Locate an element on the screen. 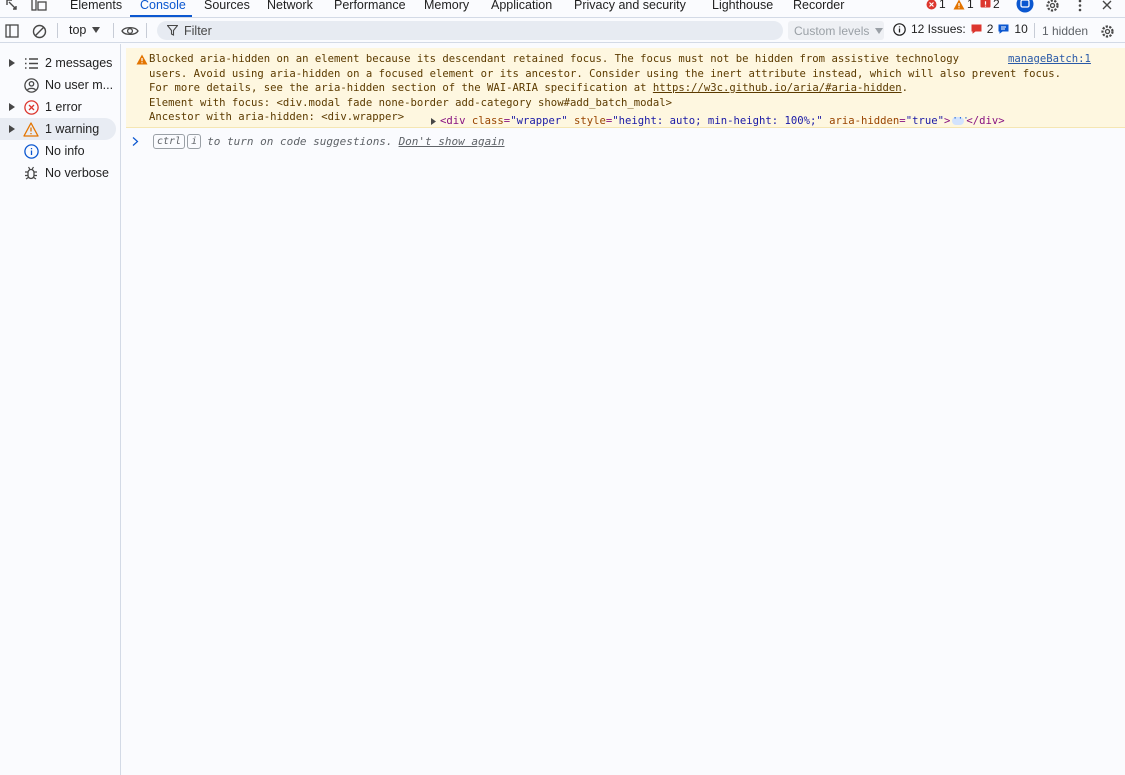 This screenshot has width=1125, height=775. inspect-element-icon is located at coordinates (12, 7).